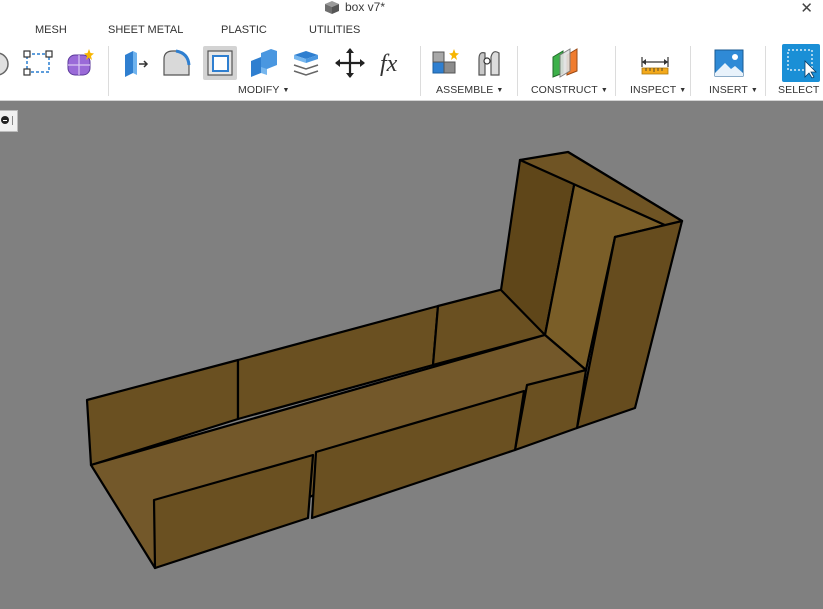 This screenshot has width=823, height=609. I want to click on box-icon, so click(332, 7).